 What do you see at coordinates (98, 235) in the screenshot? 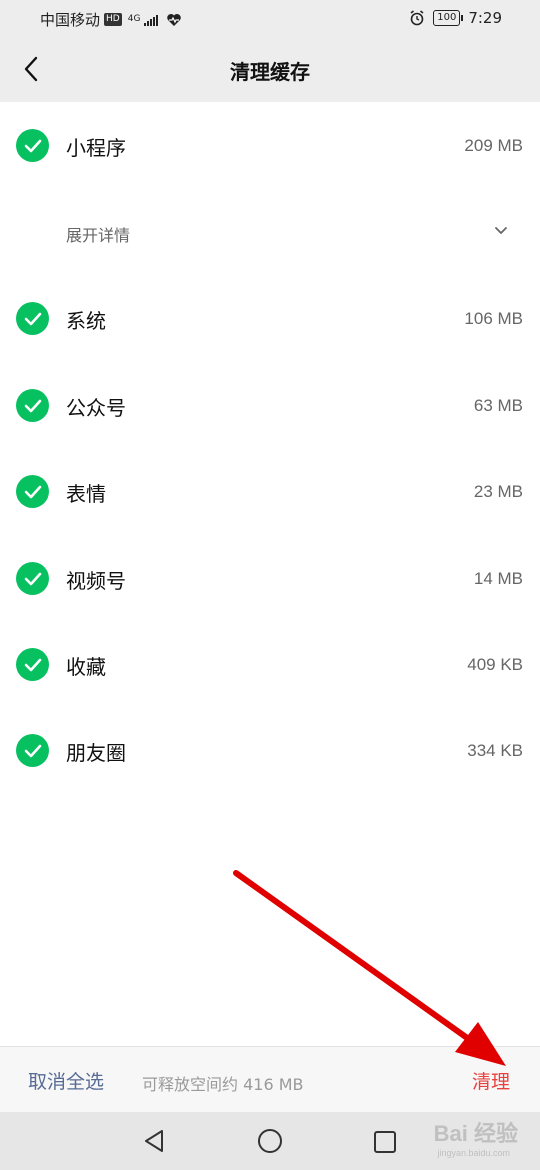
I see `expand-details-label: 展开详情` at bounding box center [98, 235].